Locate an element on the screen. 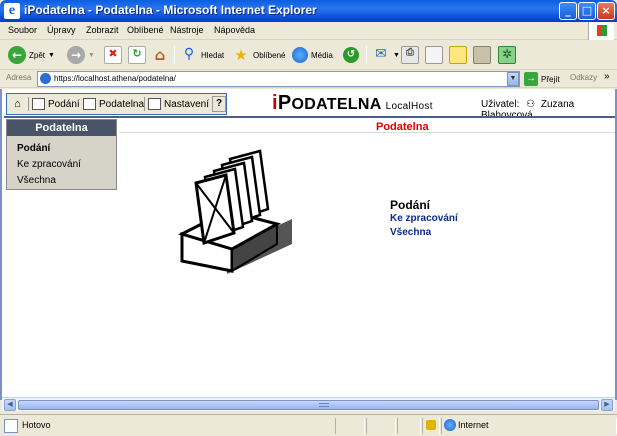 The image size is (617, 436). help-button: ? is located at coordinates (219, 104).